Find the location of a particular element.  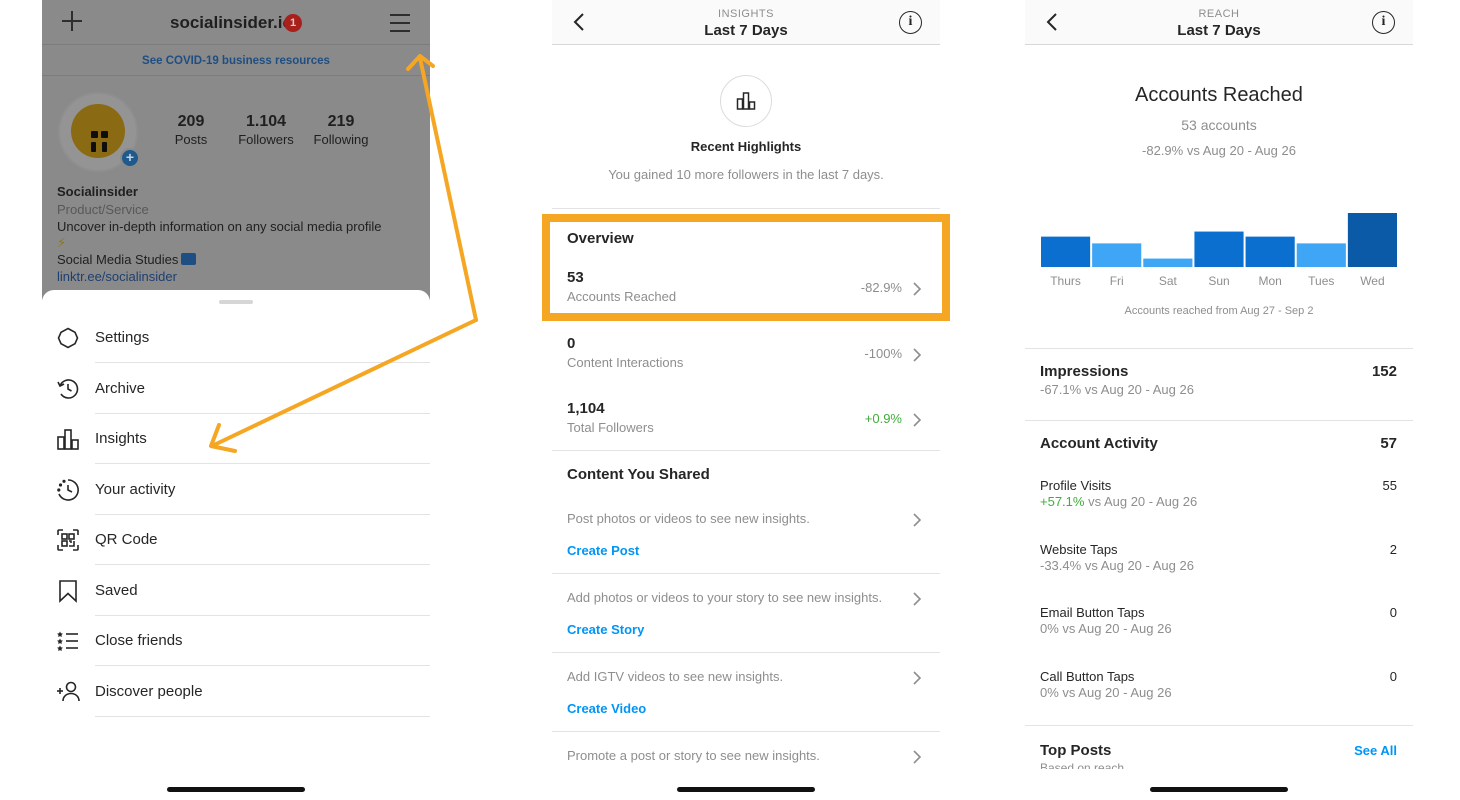

notification-badge: 1 is located at coordinates (293, 23).